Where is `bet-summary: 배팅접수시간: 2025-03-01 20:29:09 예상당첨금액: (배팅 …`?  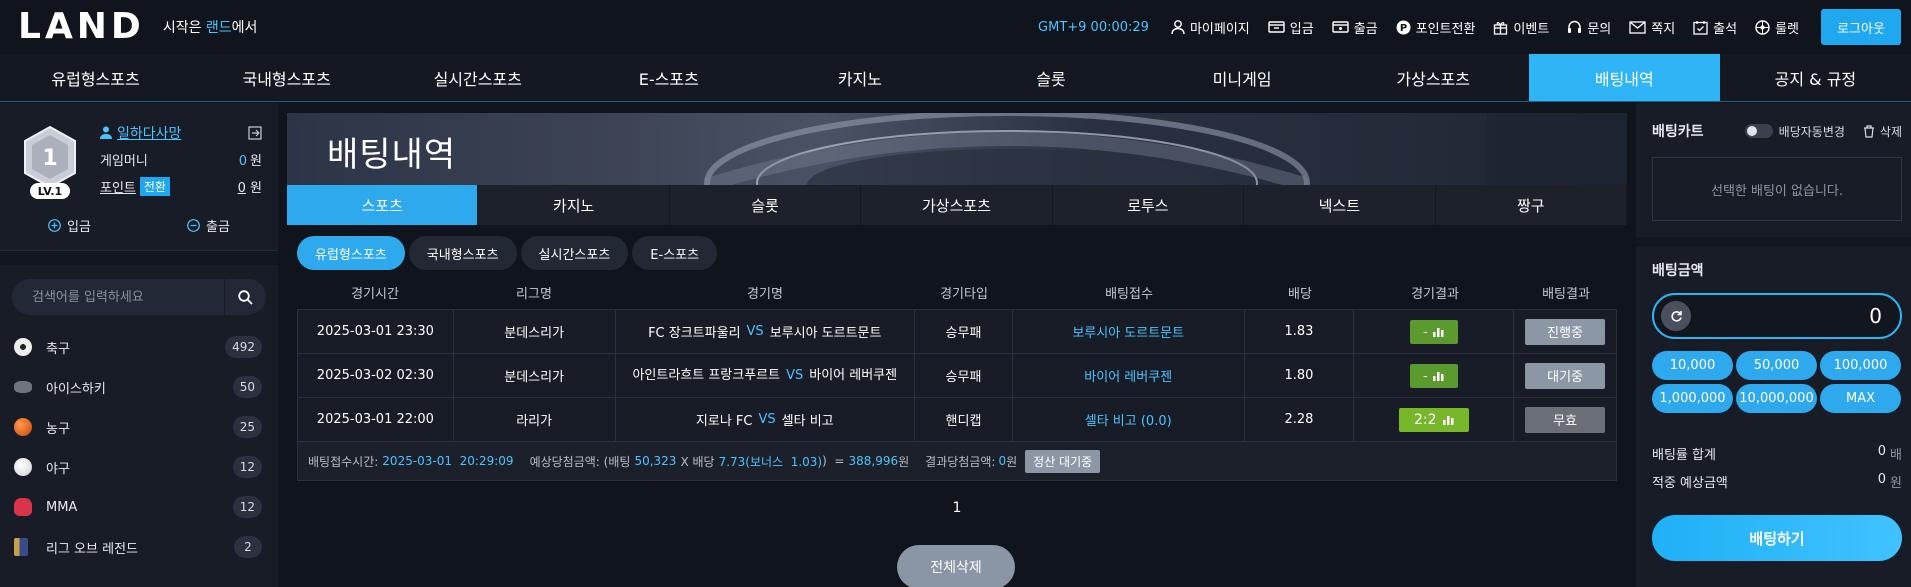 bet-summary: 배팅접수시간: 2025-03-01 20:29:09 예상당첨금액: (배팅 … is located at coordinates (957, 461).